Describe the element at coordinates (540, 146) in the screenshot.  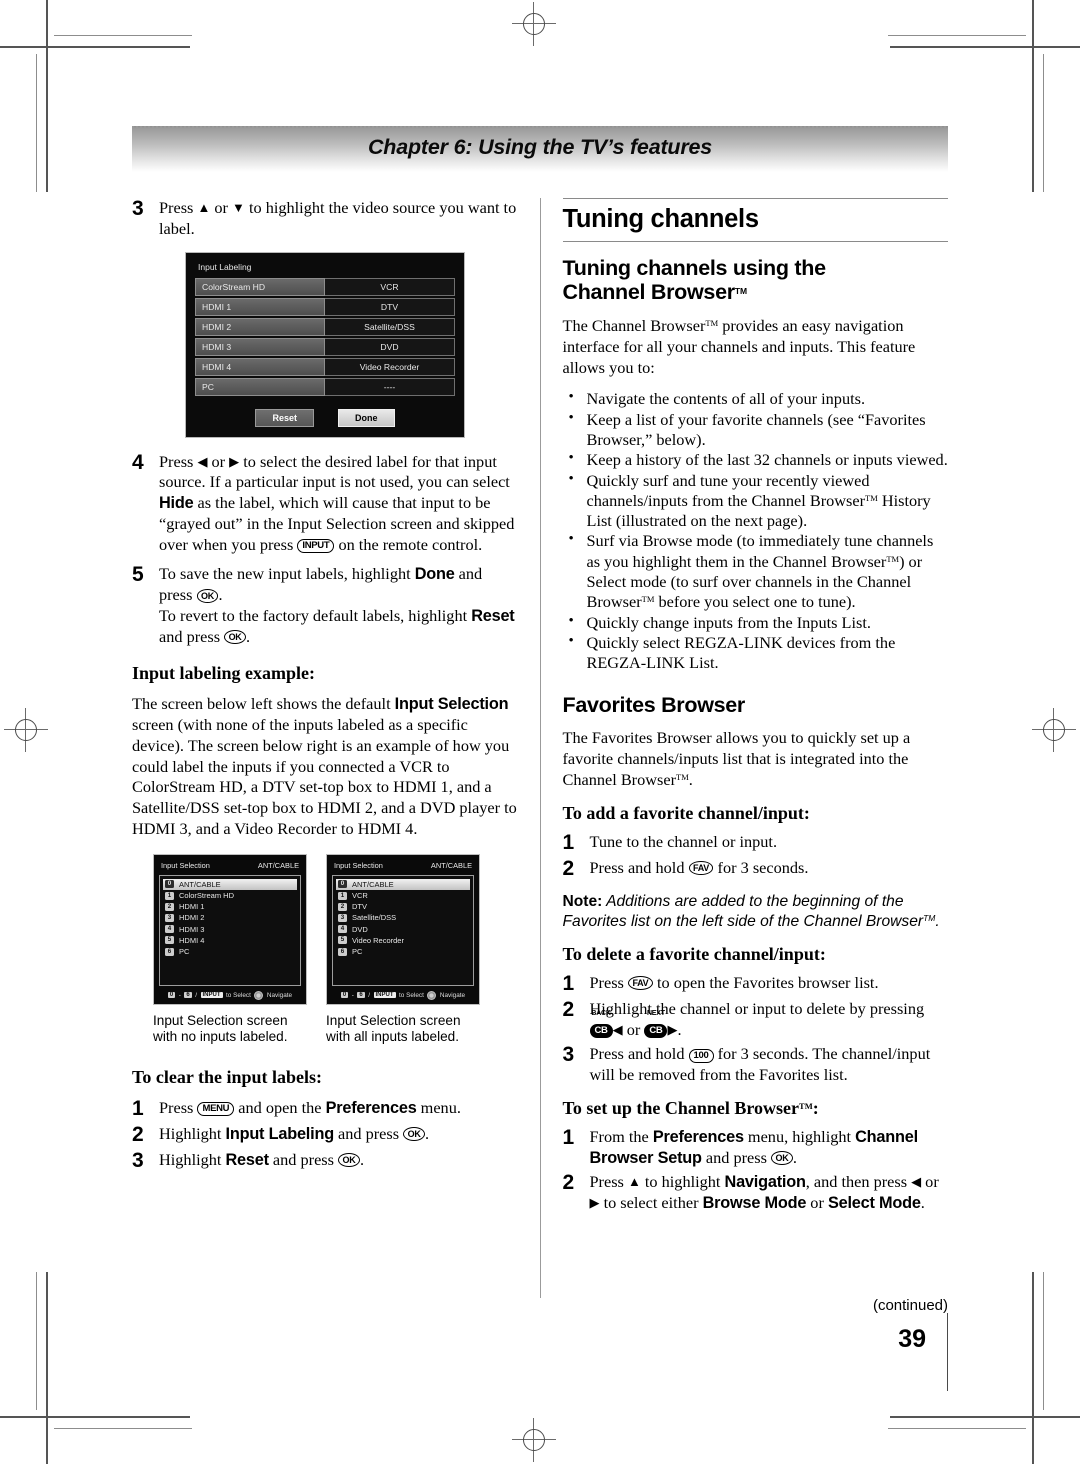
I see `chapter-title: Chapter 6: Using the TV’s features` at that location.